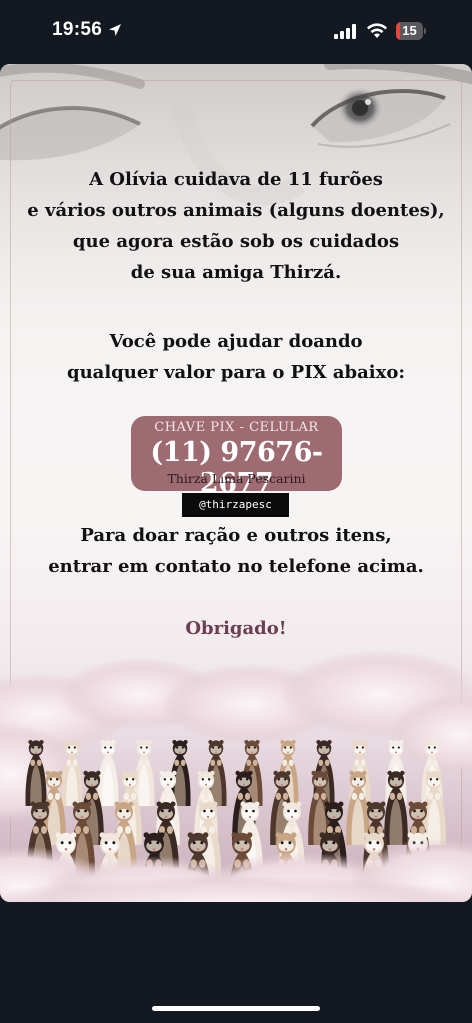 The width and height of the screenshot is (472, 1023). What do you see at coordinates (115, 30) in the screenshot?
I see `location-arrow-icon` at bounding box center [115, 30].